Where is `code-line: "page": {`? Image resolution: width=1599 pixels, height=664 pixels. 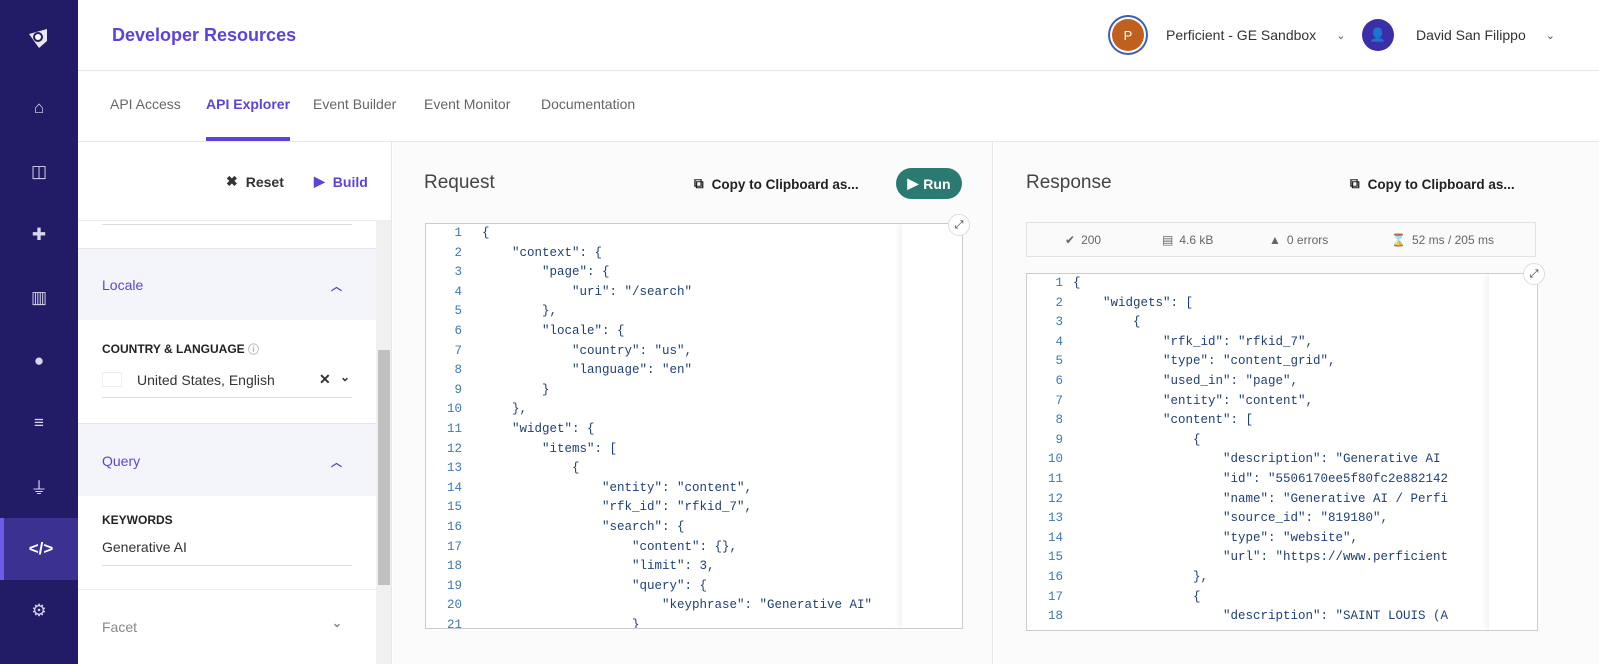 code-line: "page": { is located at coordinates (546, 272).